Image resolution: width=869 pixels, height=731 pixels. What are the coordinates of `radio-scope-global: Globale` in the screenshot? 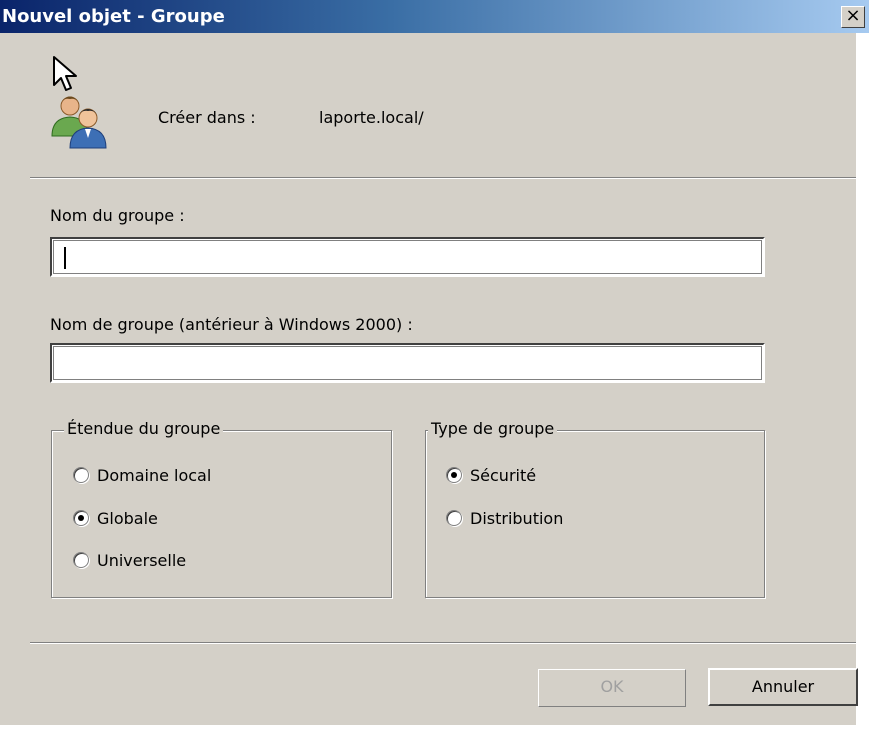 It's located at (115, 518).